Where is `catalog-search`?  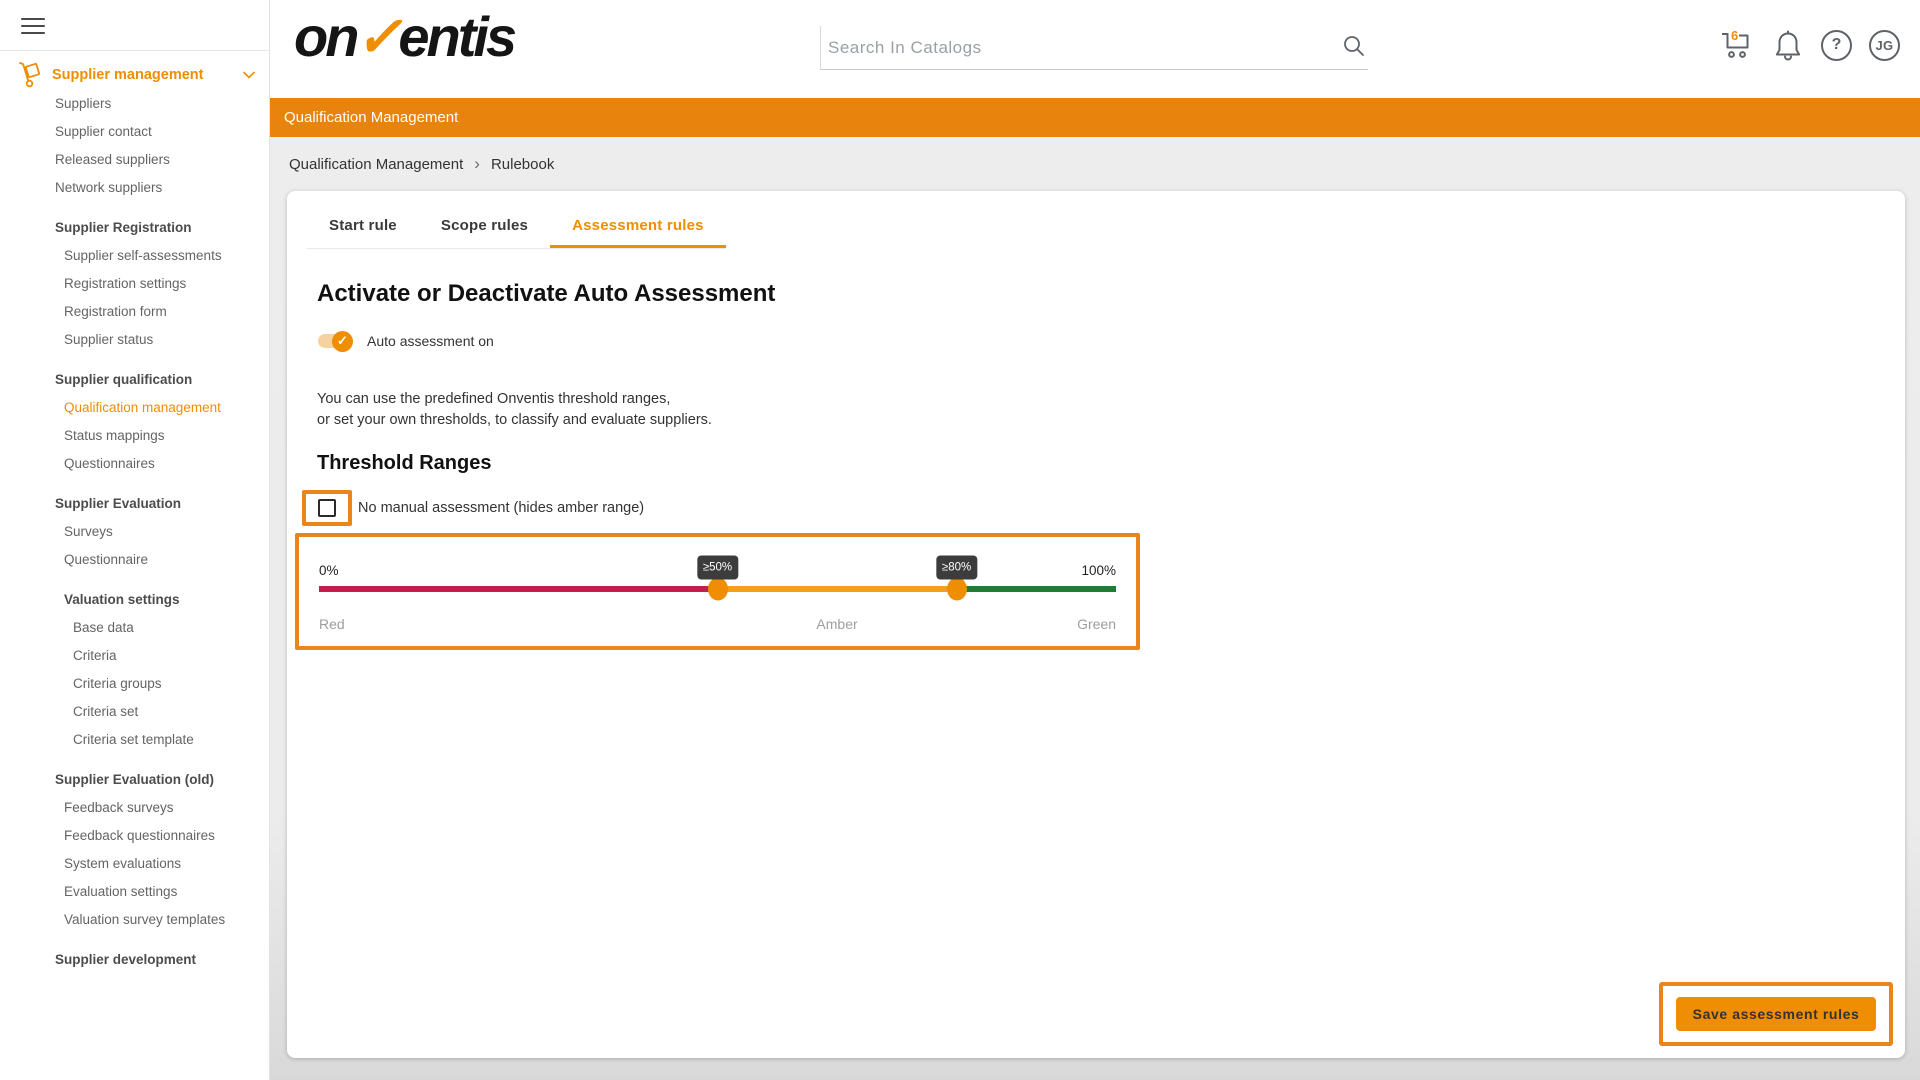 catalog-search is located at coordinates (1094, 48).